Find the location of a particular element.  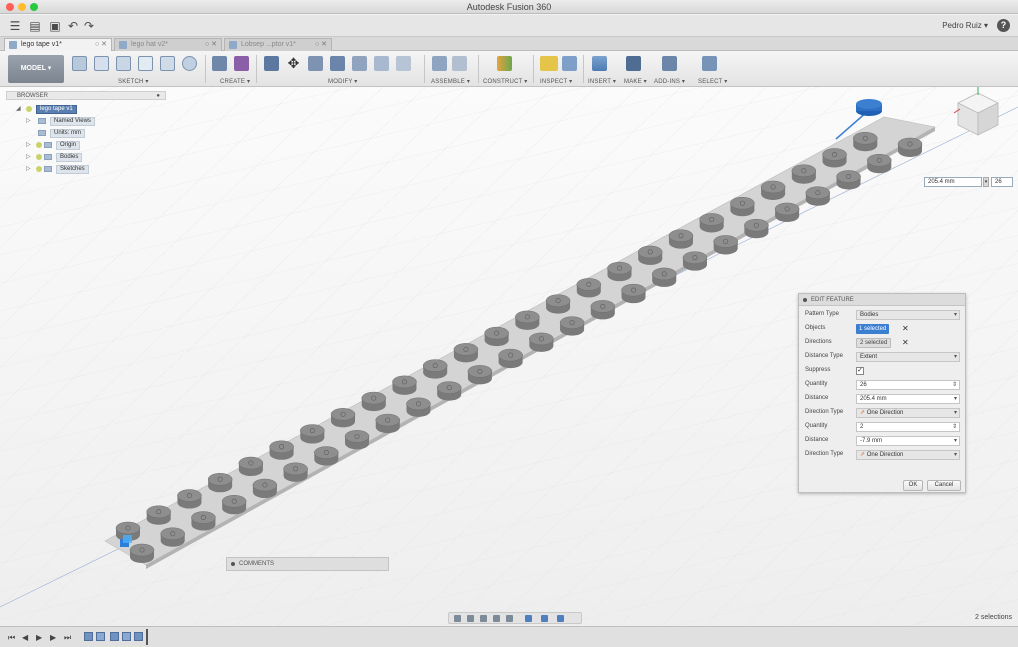

expand-arrow-icon: ▷ is located at coordinates (28, 121).